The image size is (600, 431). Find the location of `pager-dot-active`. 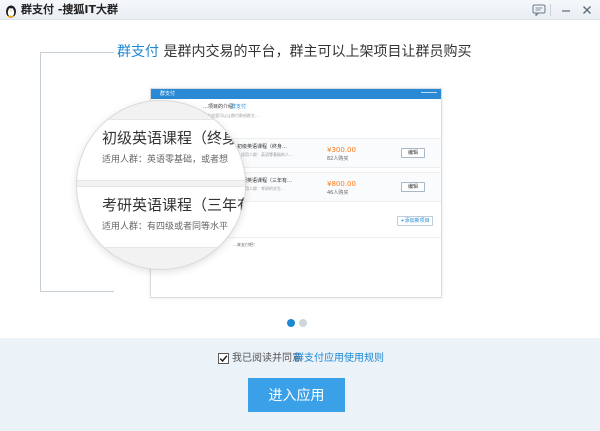

pager-dot-active is located at coordinates (291, 323).